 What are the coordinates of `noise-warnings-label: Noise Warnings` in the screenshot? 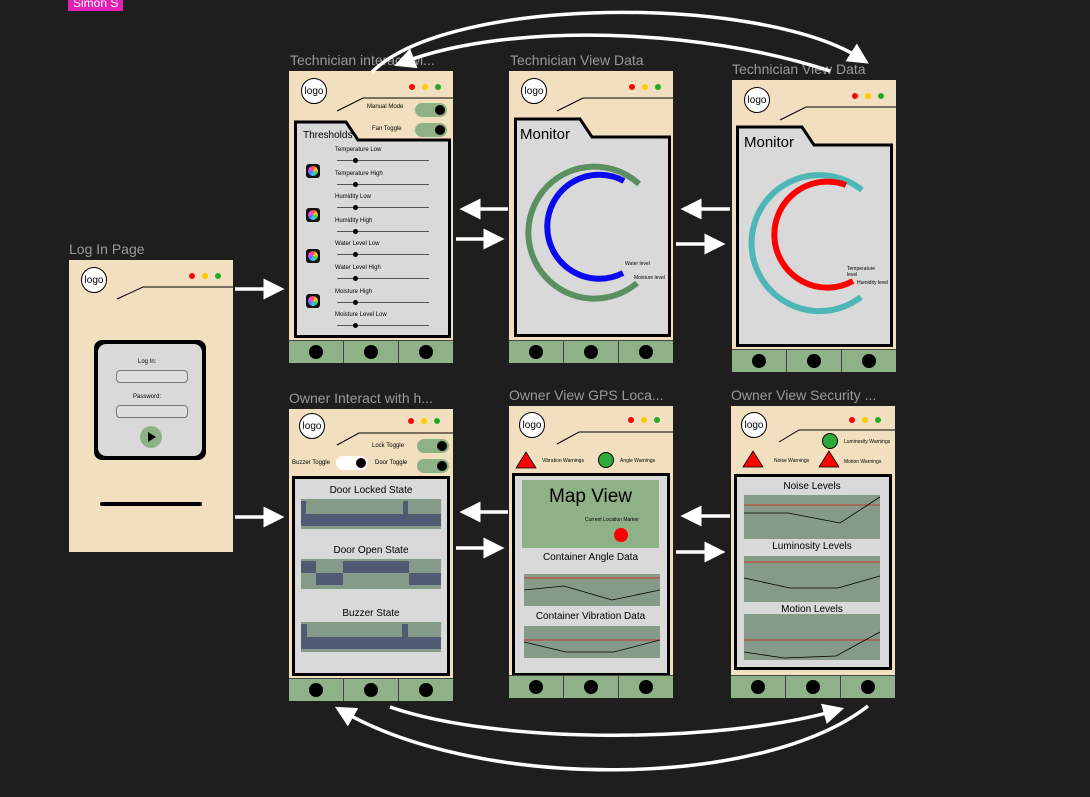 It's located at (792, 461).